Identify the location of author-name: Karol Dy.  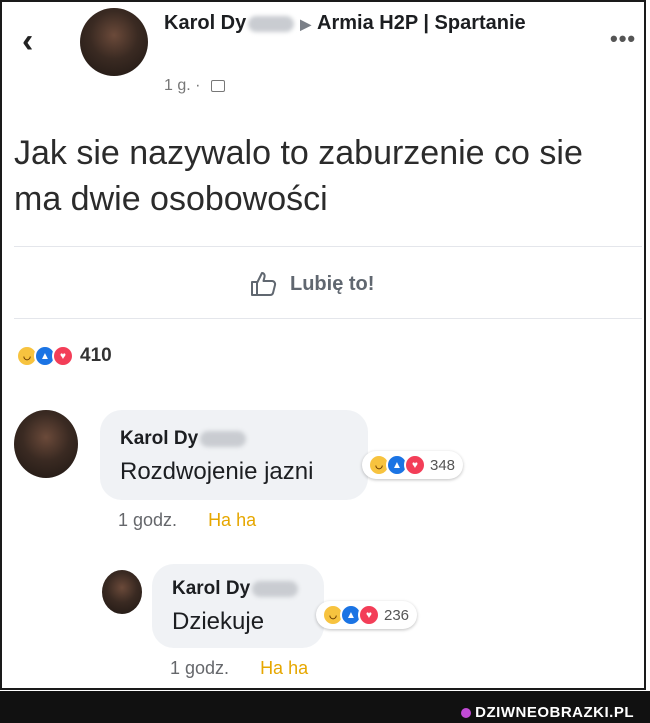
(205, 23).